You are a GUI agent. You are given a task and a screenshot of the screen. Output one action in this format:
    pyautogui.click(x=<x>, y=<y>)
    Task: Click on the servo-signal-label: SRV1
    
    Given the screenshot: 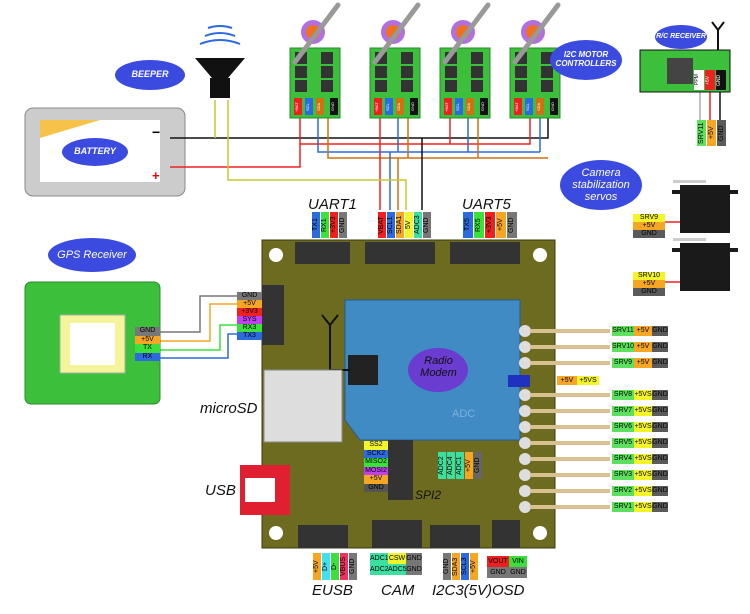 What is the action you would take?
    pyautogui.click(x=623, y=507)
    